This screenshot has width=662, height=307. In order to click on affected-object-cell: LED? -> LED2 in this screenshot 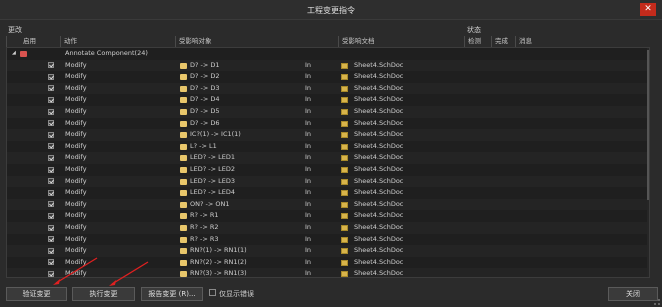, I will do `click(212, 169)`.